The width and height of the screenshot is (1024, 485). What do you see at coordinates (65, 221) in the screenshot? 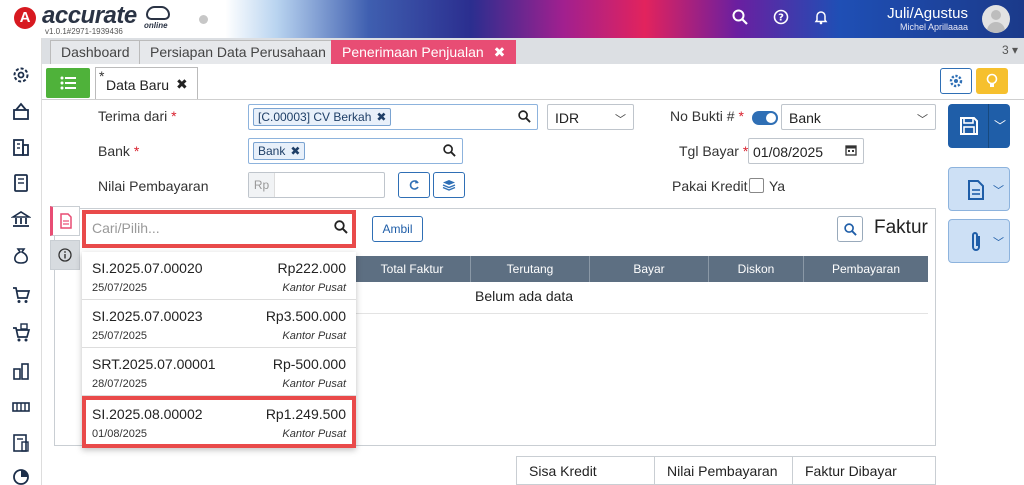
I see `invoice-tab` at bounding box center [65, 221].